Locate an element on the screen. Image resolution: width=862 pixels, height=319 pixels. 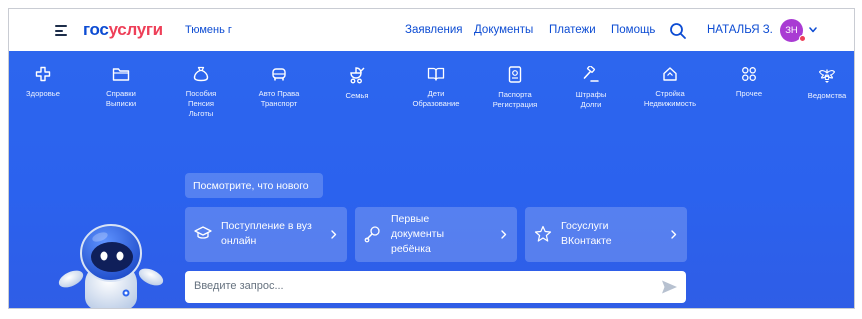
category-benefits: Пособия Пенсия Льготы is located at coordinates (201, 92).